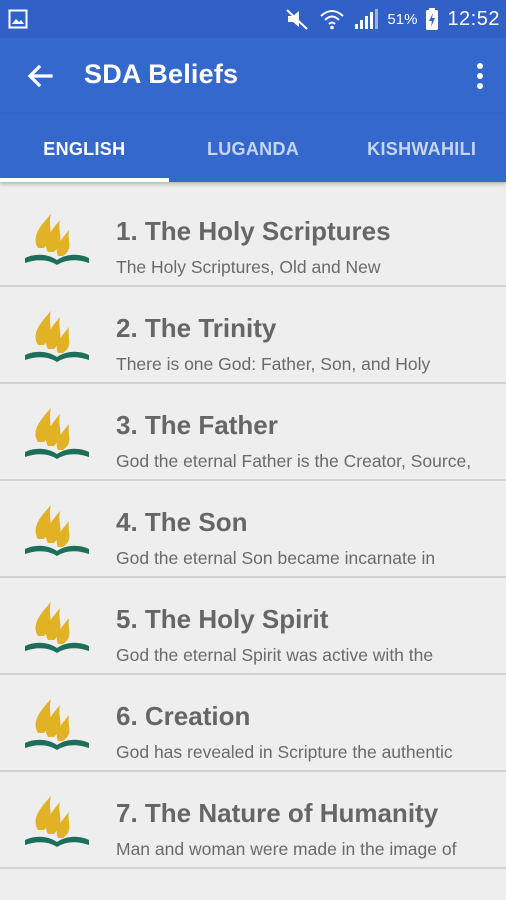 Image resolution: width=506 pixels, height=900 pixels. What do you see at coordinates (253, 231) in the screenshot?
I see `belief-title: 1. The Holy Scriptures` at bounding box center [253, 231].